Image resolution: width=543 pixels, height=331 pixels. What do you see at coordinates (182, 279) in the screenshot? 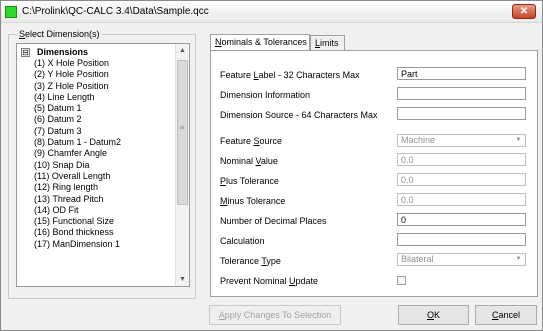
I see `scroll-down-arrow-icon: ▼` at bounding box center [182, 279].